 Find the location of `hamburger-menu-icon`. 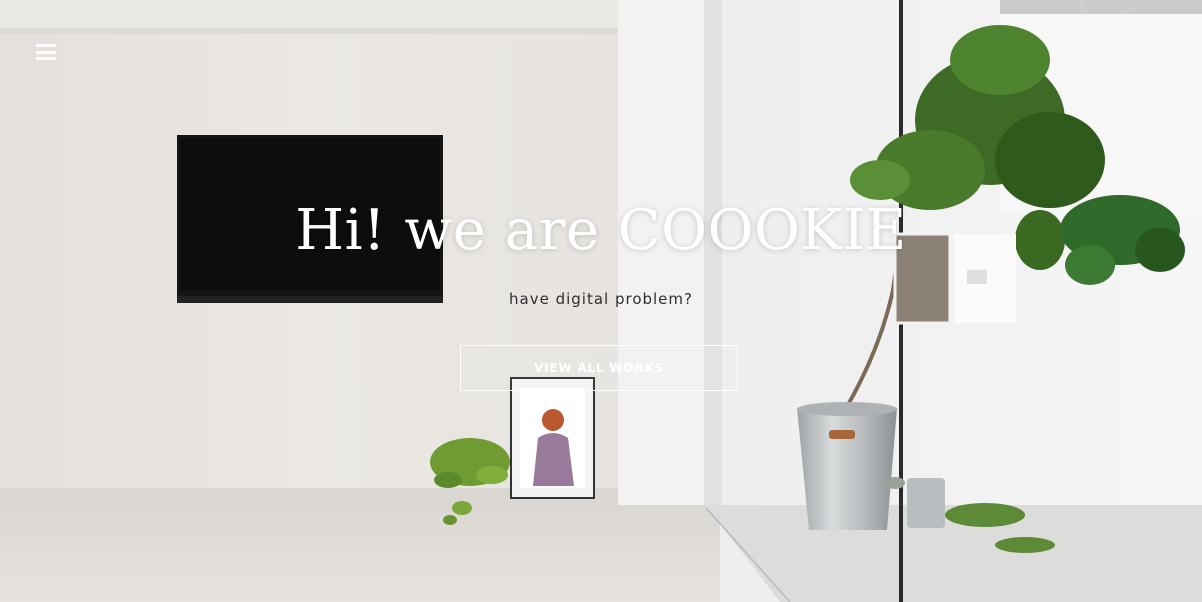

hamburger-menu-icon is located at coordinates (46, 52).